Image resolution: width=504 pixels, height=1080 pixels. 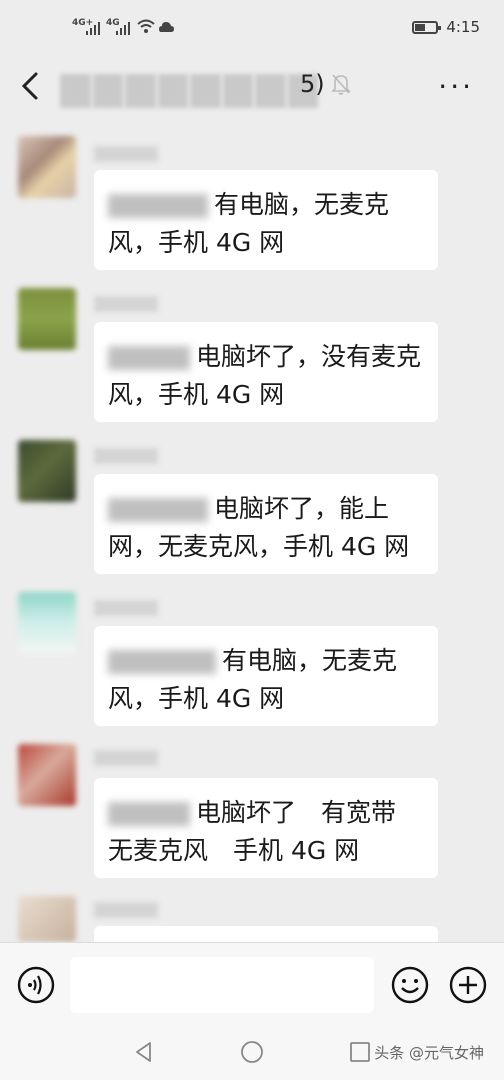 I want to click on home-circle-icon, so click(x=252, y=1052).